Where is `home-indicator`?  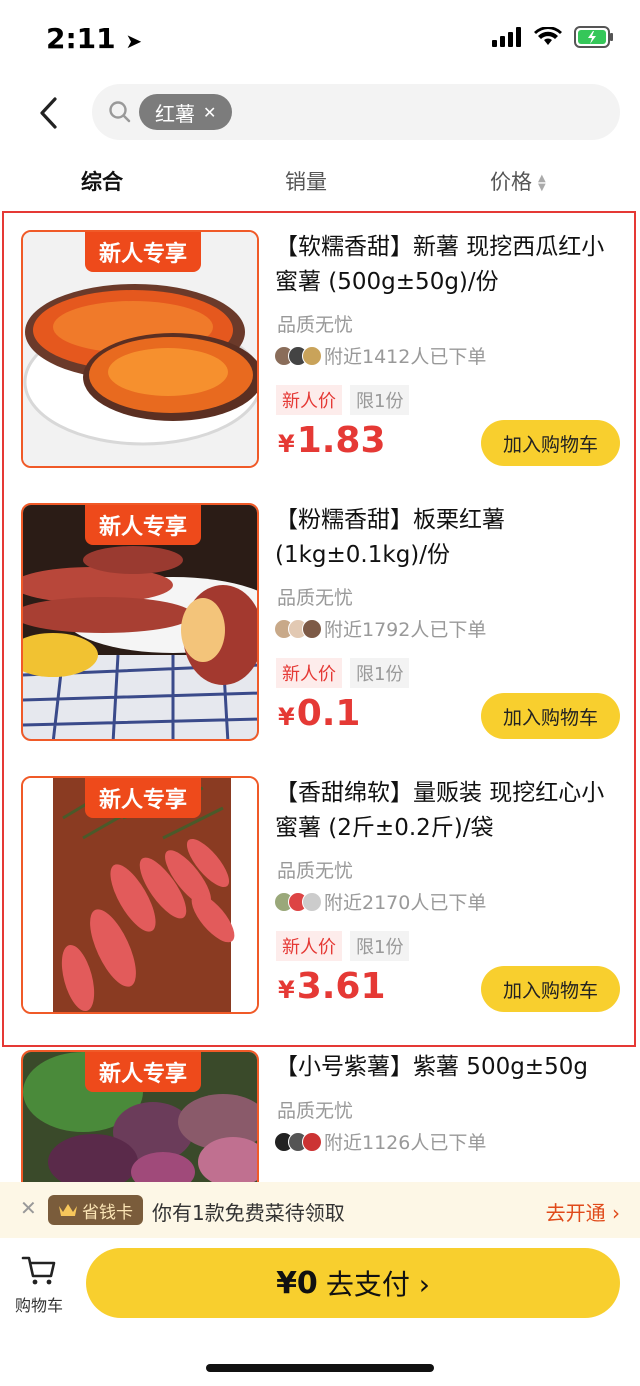
home-indicator is located at coordinates (320, 1368).